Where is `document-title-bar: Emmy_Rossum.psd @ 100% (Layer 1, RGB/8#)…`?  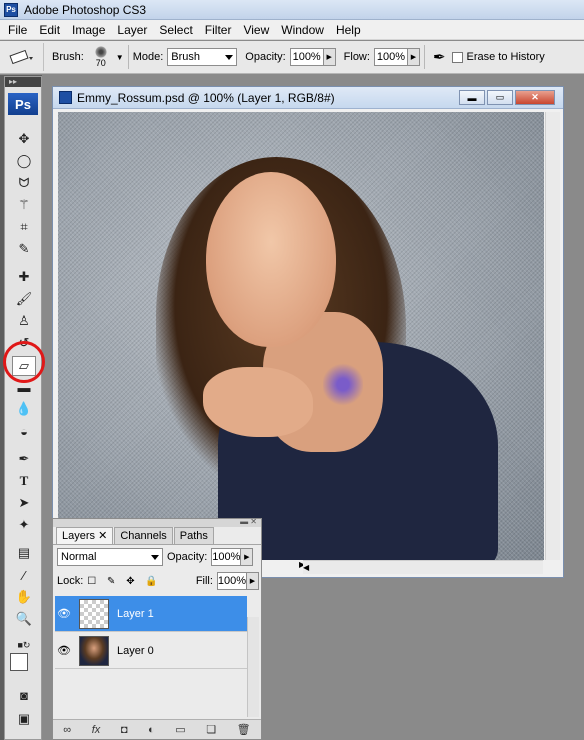 document-title-bar: Emmy_Rossum.psd @ 100% (Layer 1, RGB/8#)… is located at coordinates (308, 98).